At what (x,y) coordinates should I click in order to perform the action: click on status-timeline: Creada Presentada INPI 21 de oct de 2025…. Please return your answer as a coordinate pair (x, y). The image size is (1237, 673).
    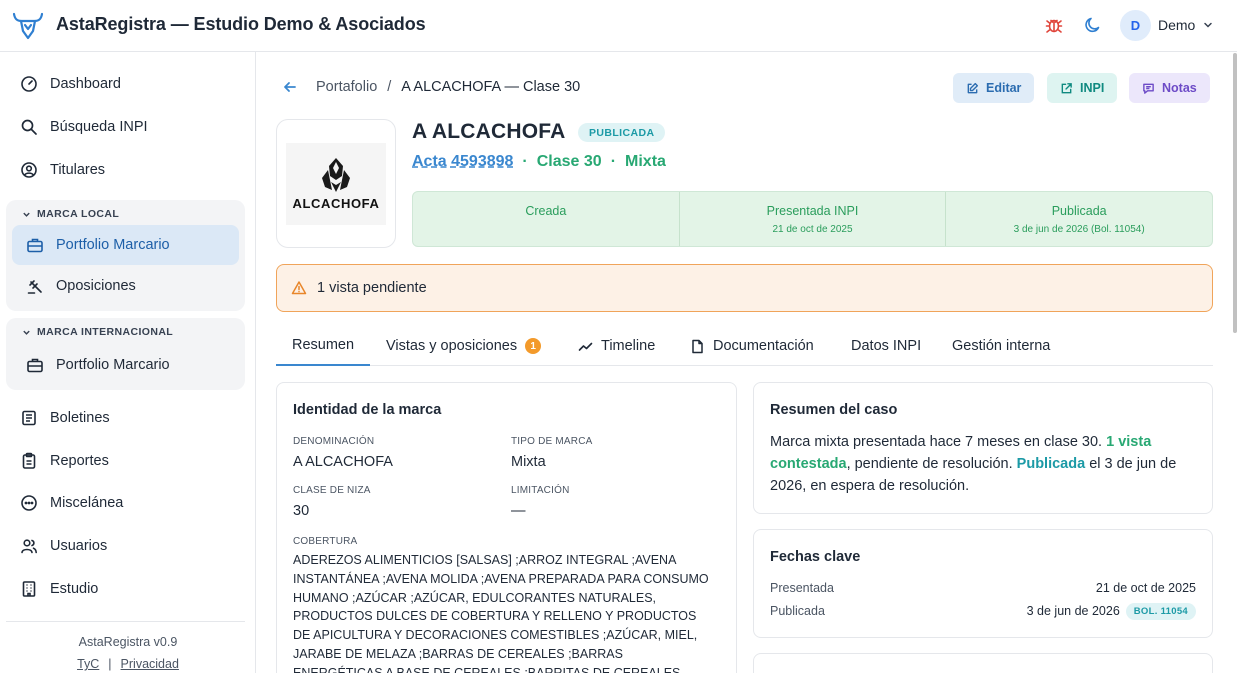
    Looking at the image, I should click on (812, 219).